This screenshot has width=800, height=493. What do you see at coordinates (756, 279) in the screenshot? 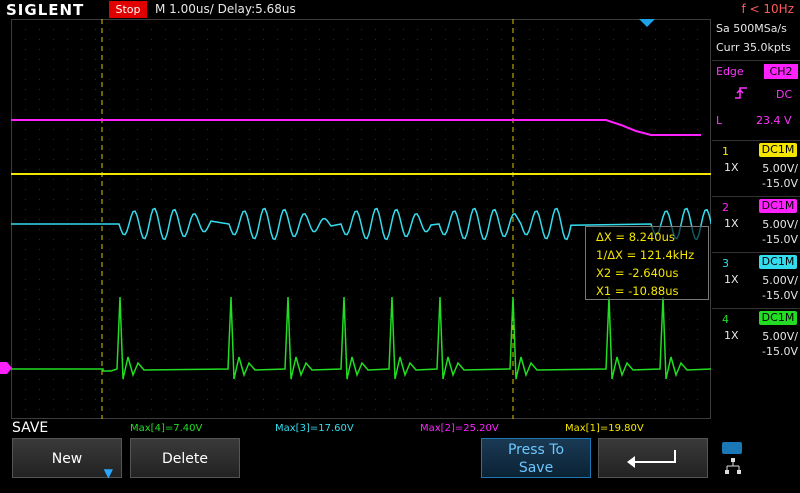
I see `channel-3-panel: 3 DC1M 1X 5.00V/ -15.0V` at bounding box center [756, 279].